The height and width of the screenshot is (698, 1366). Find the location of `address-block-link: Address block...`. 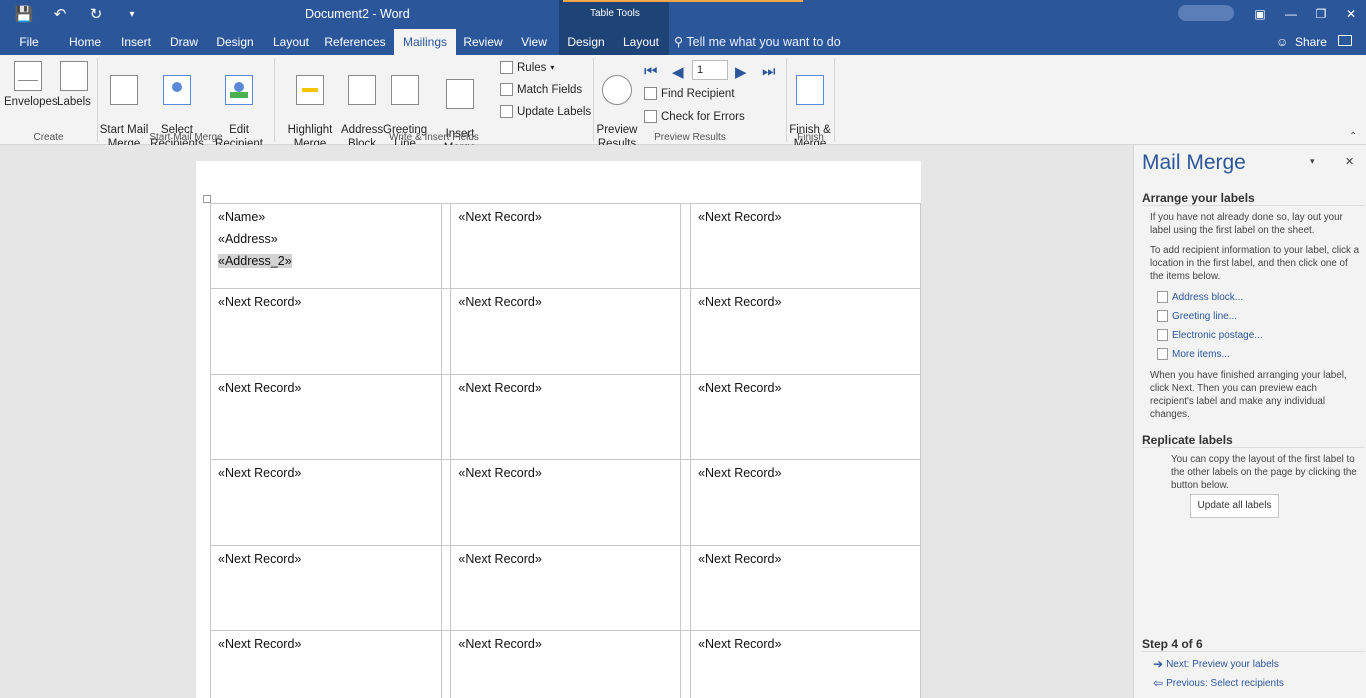

address-block-link: Address block... is located at coordinates (1200, 297).